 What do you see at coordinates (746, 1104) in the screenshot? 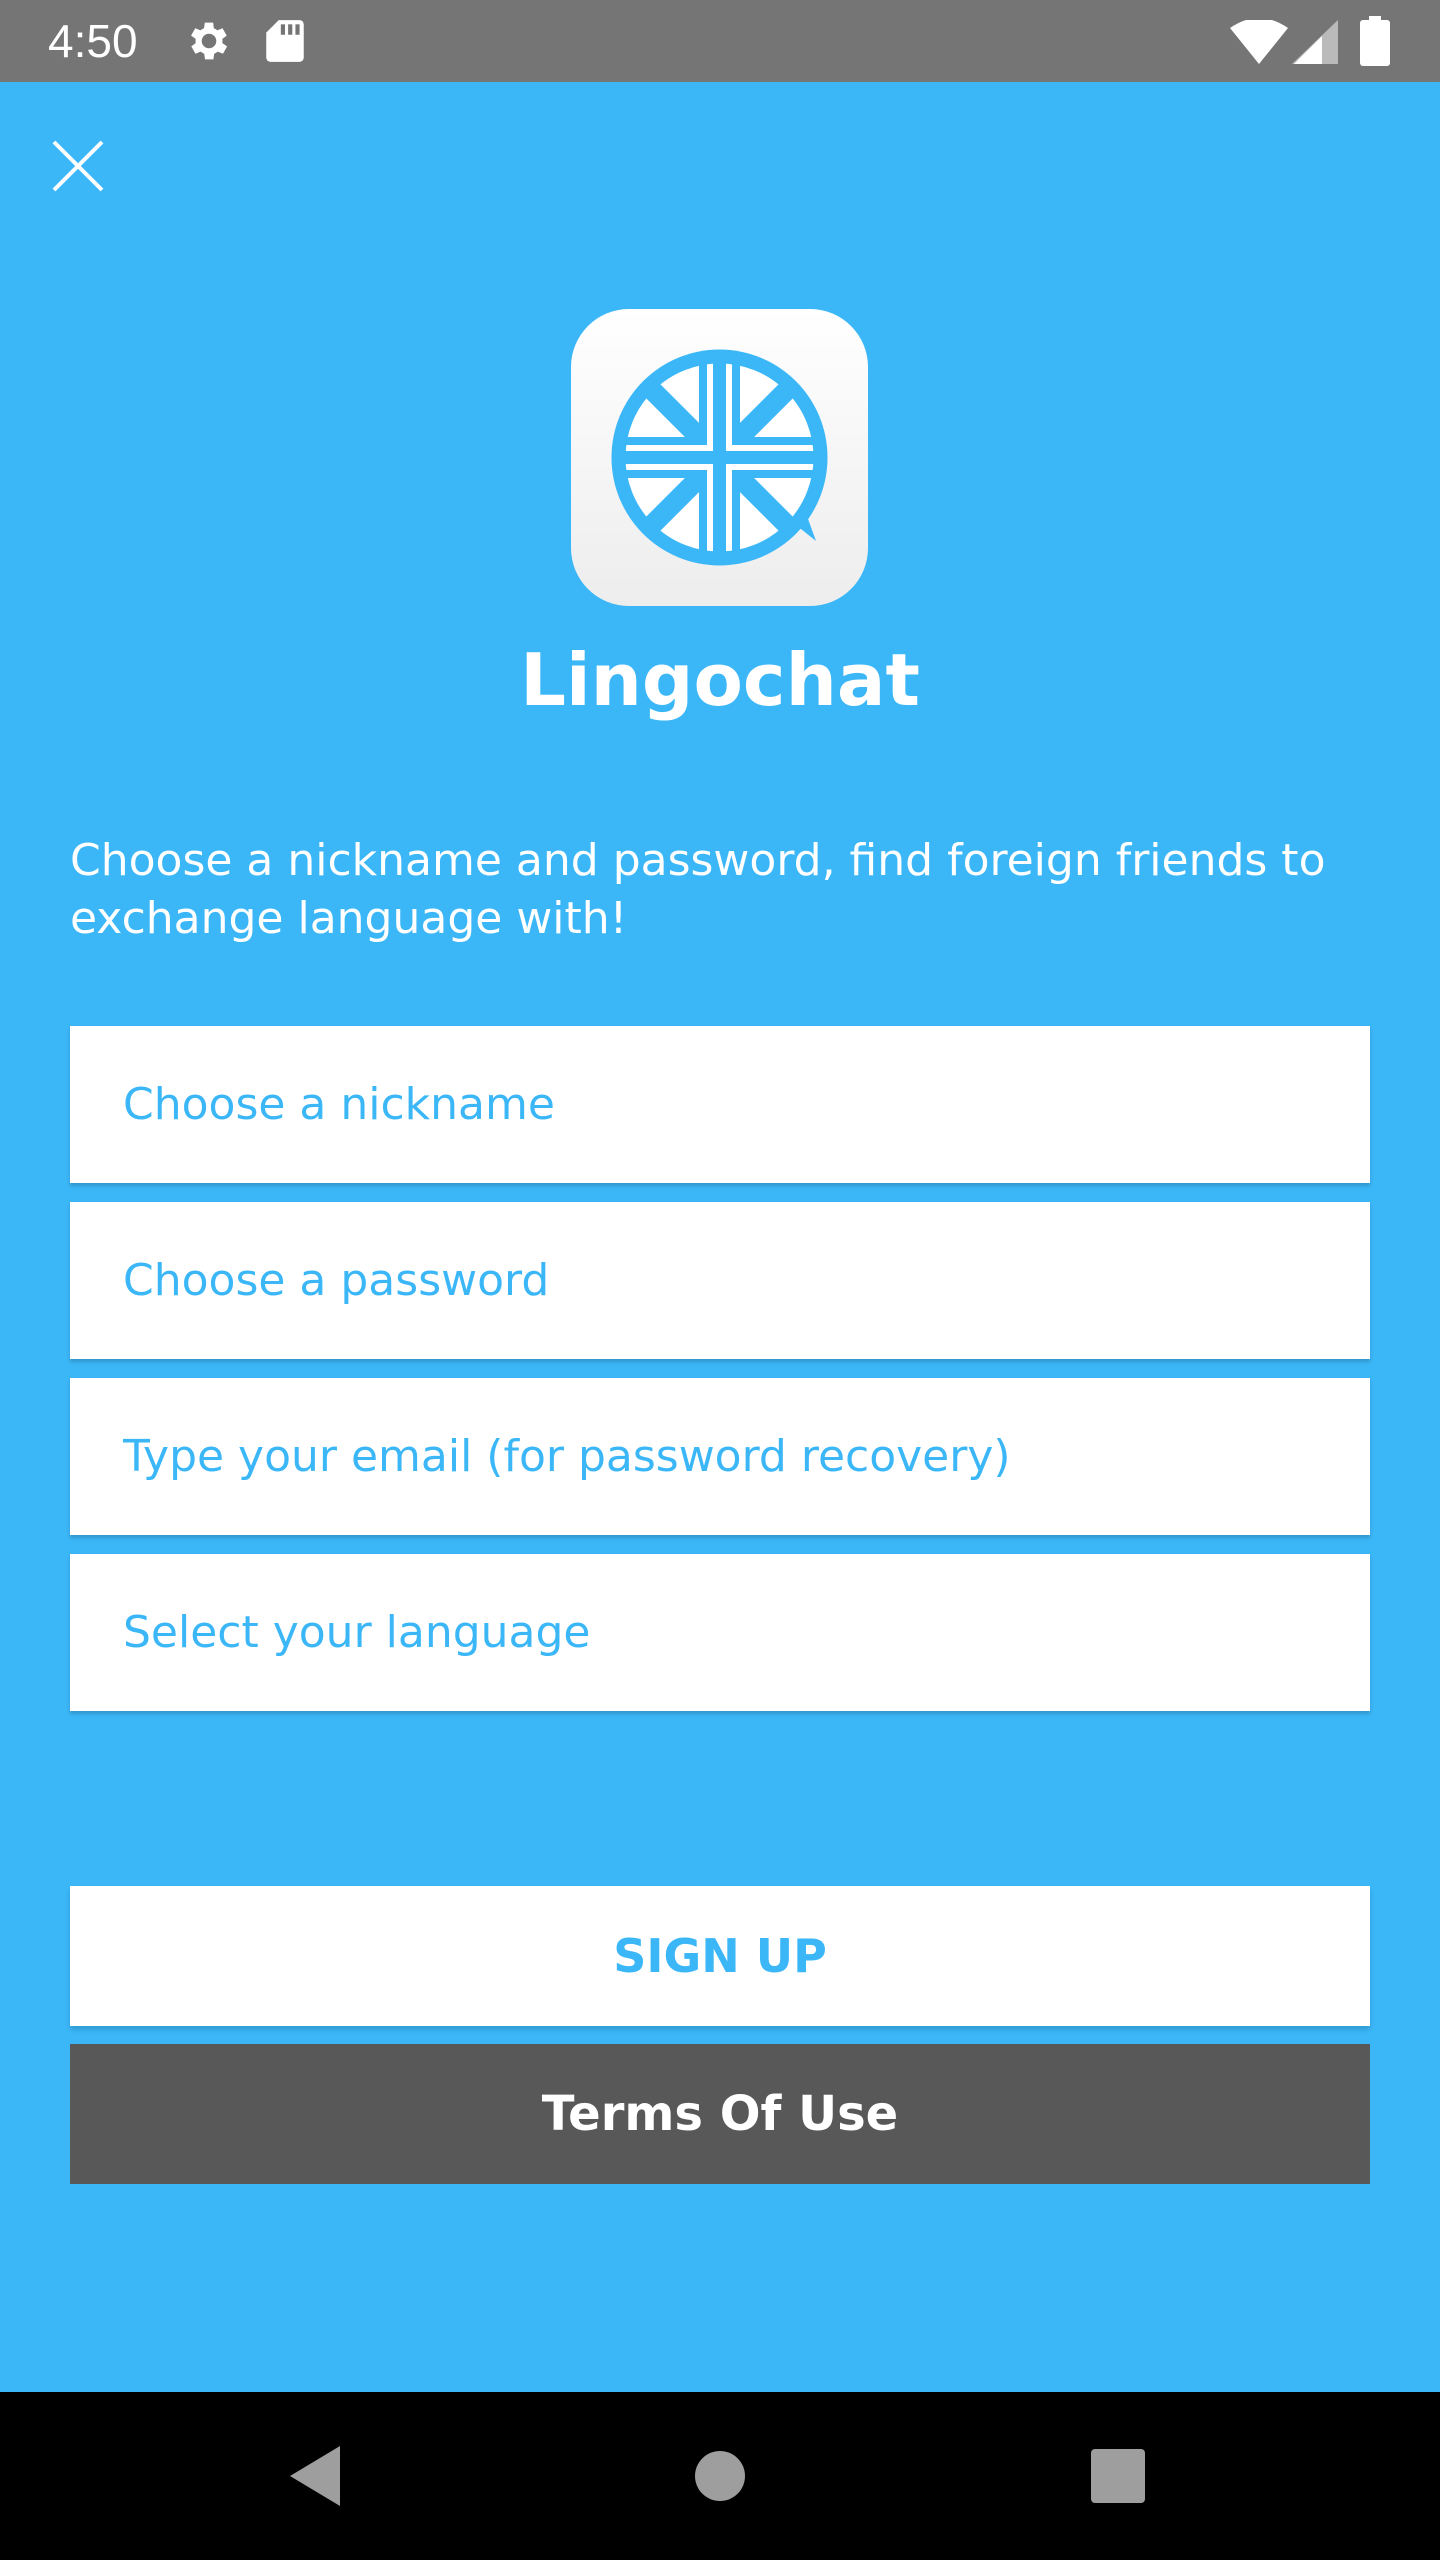
I see `nickname-input` at bounding box center [746, 1104].